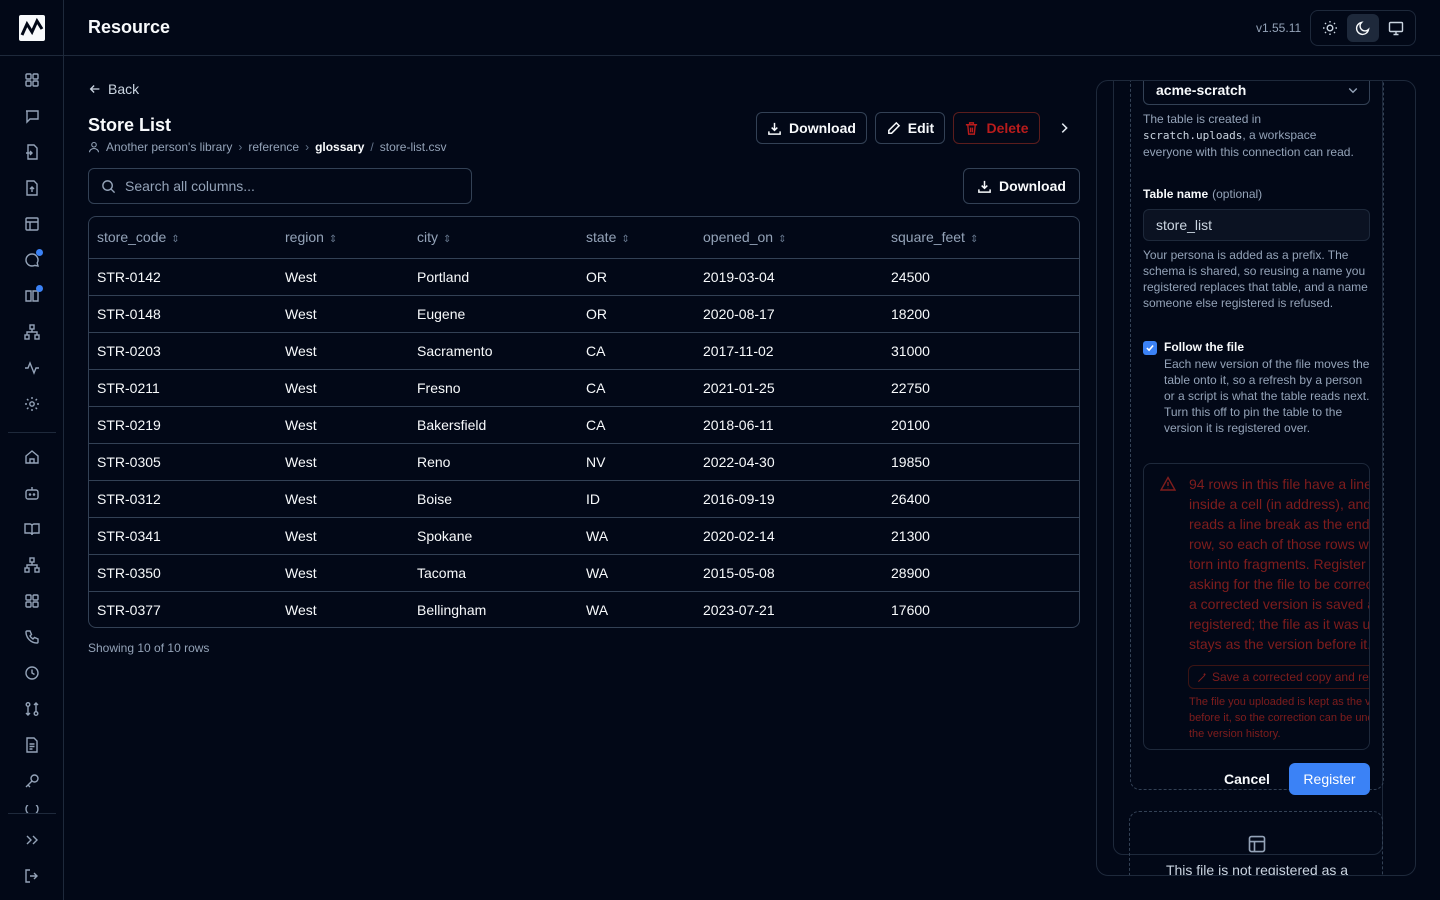 This screenshot has height=900, width=1440. What do you see at coordinates (493, 351) in the screenshot?
I see `table-cell: Sacramento` at bounding box center [493, 351].